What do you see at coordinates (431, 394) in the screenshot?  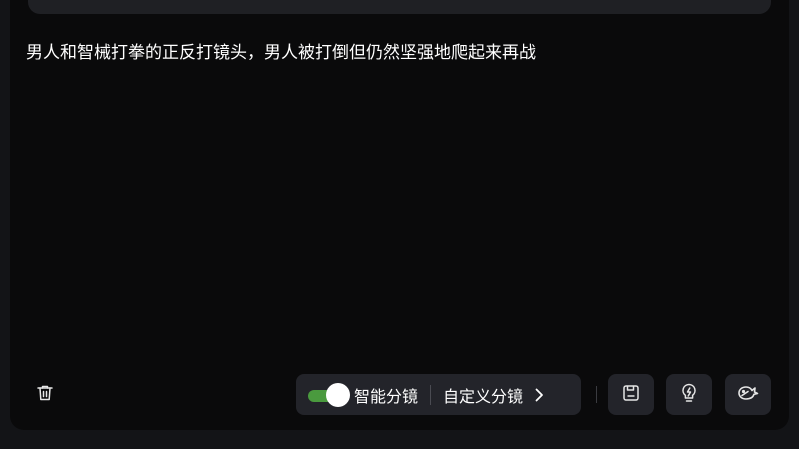 I see `mode-divider` at bounding box center [431, 394].